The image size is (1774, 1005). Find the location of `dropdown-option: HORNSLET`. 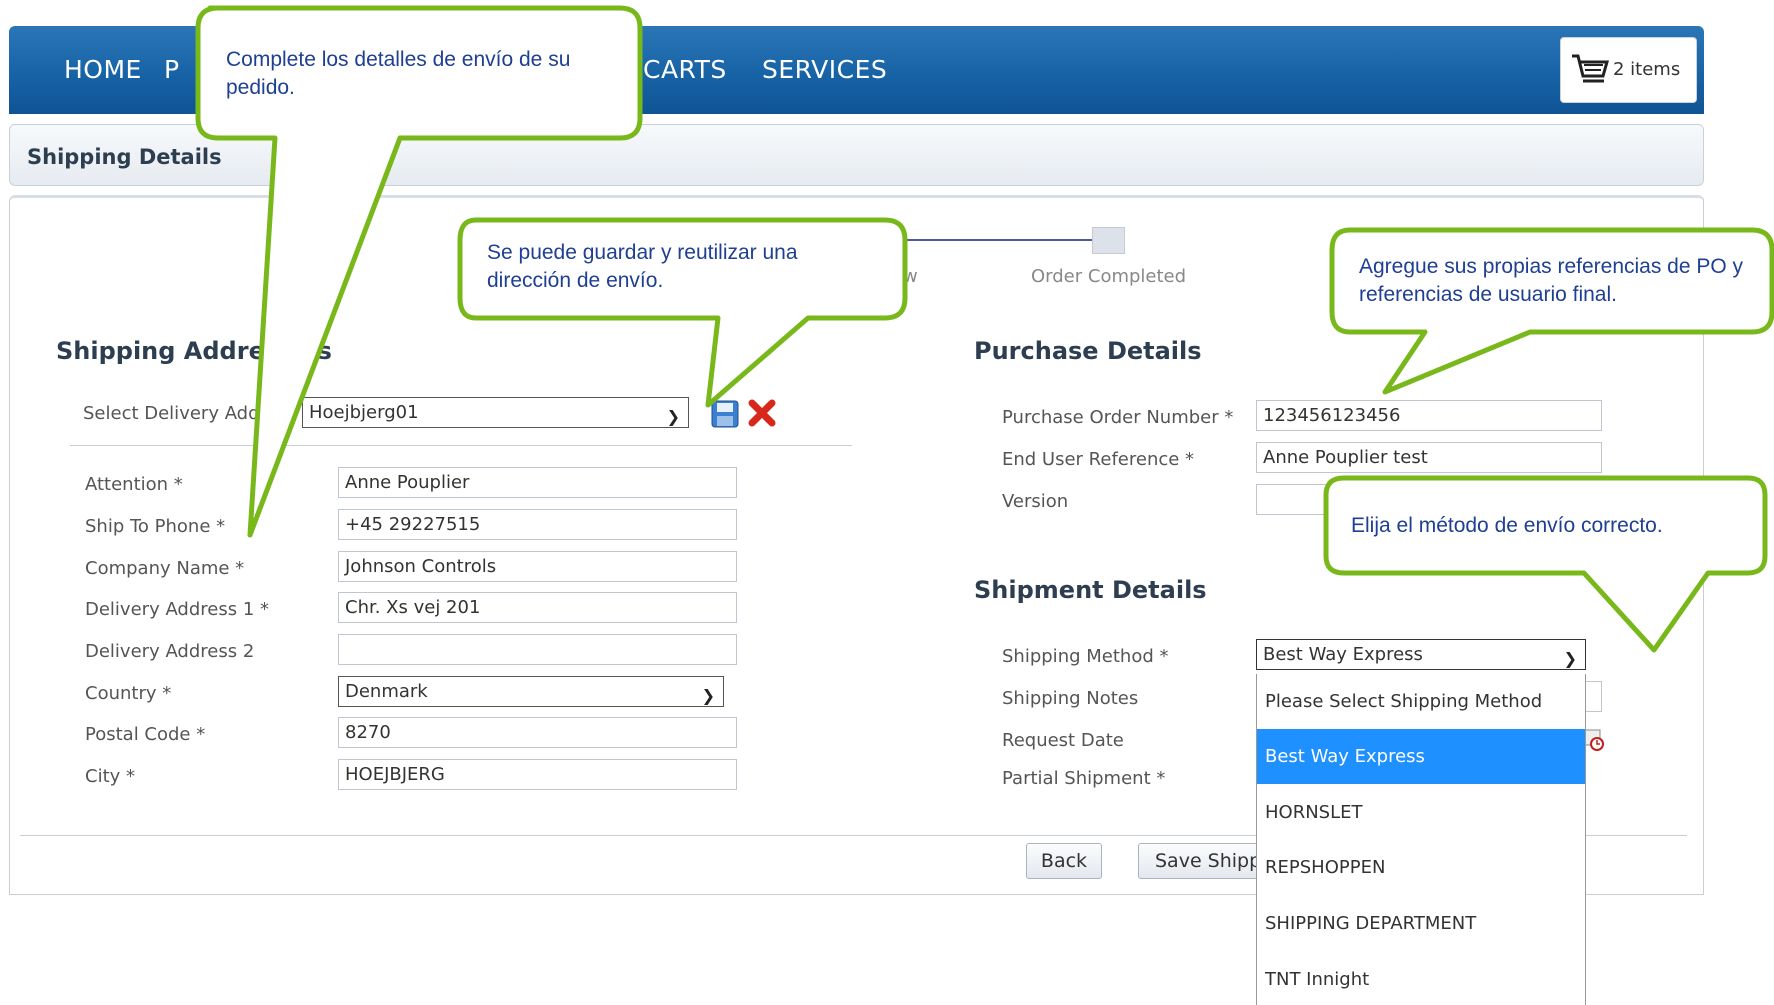

dropdown-option: HORNSLET is located at coordinates (1421, 812).